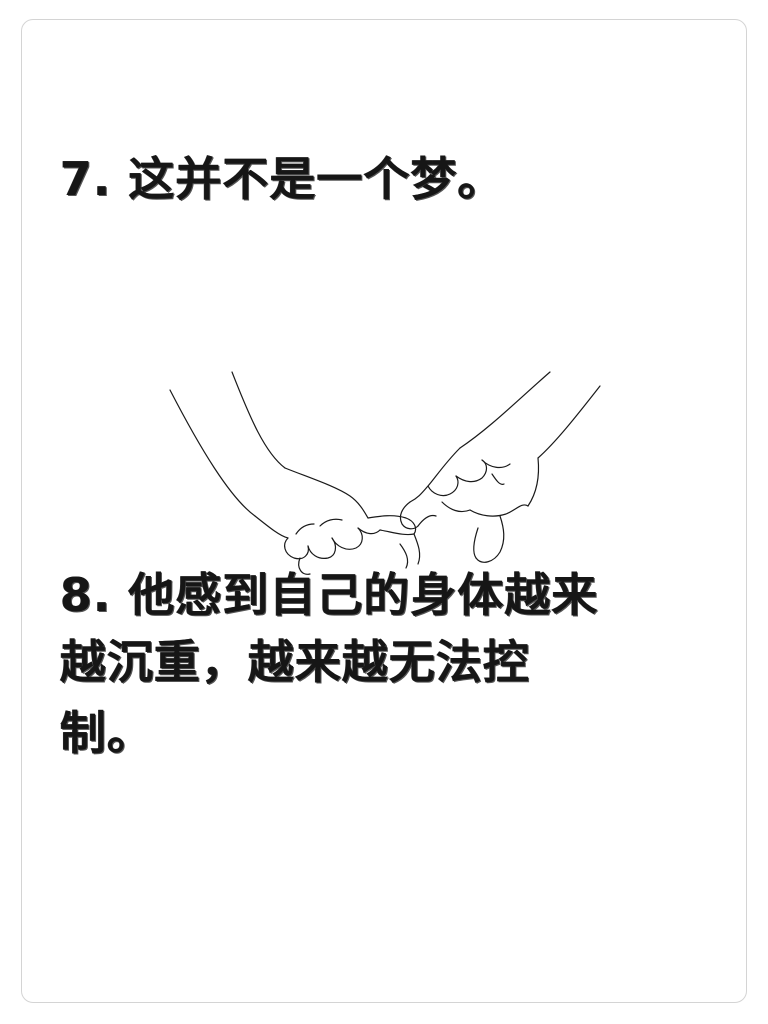 The height and width of the screenshot is (1024, 768). Describe the element at coordinates (329, 595) in the screenshot. I see `item-8-line-1: 8. 他感到自己的身体越来` at that location.